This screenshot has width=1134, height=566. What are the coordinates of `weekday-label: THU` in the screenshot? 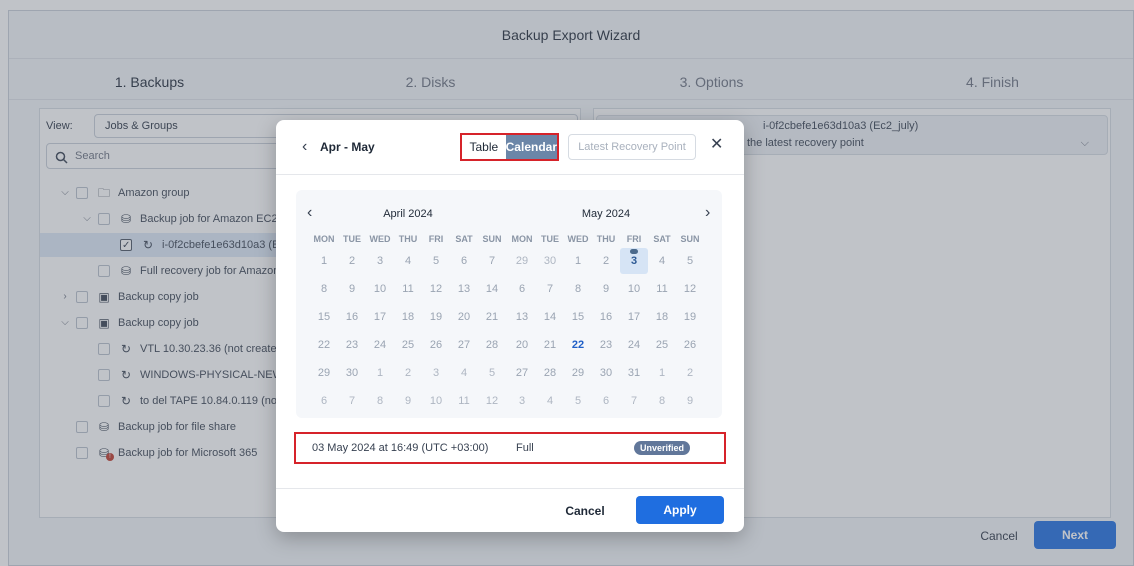 It's located at (606, 239).